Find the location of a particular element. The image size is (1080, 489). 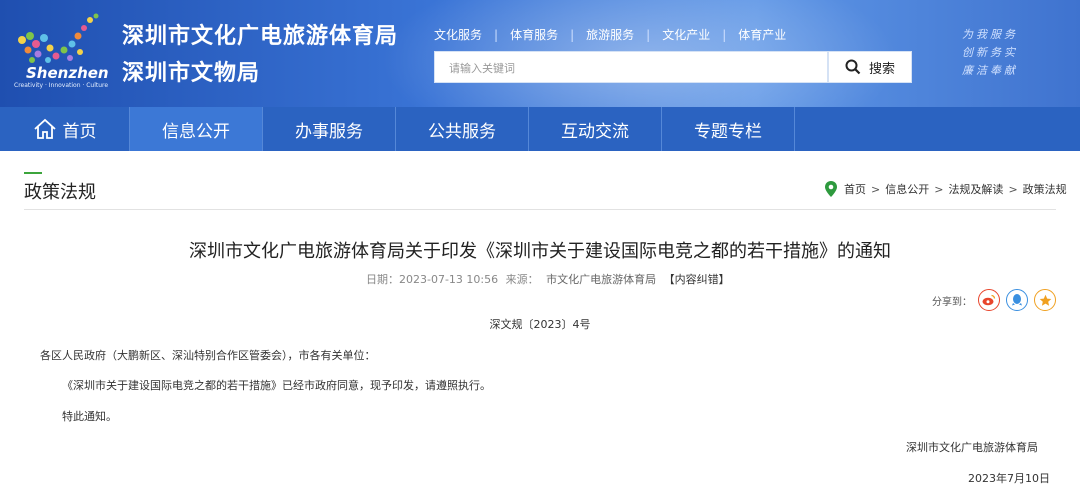

favorite-share-button is located at coordinates (1045, 300).